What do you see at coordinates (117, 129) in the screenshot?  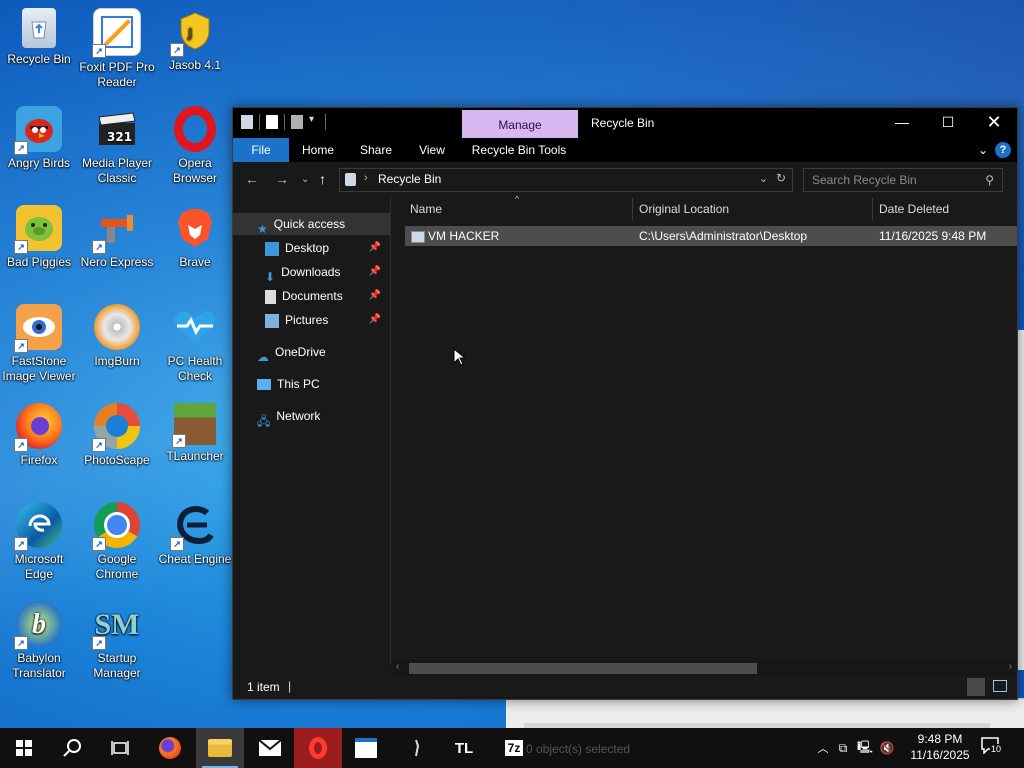 I see `clapperboard-icon: 321` at bounding box center [117, 129].